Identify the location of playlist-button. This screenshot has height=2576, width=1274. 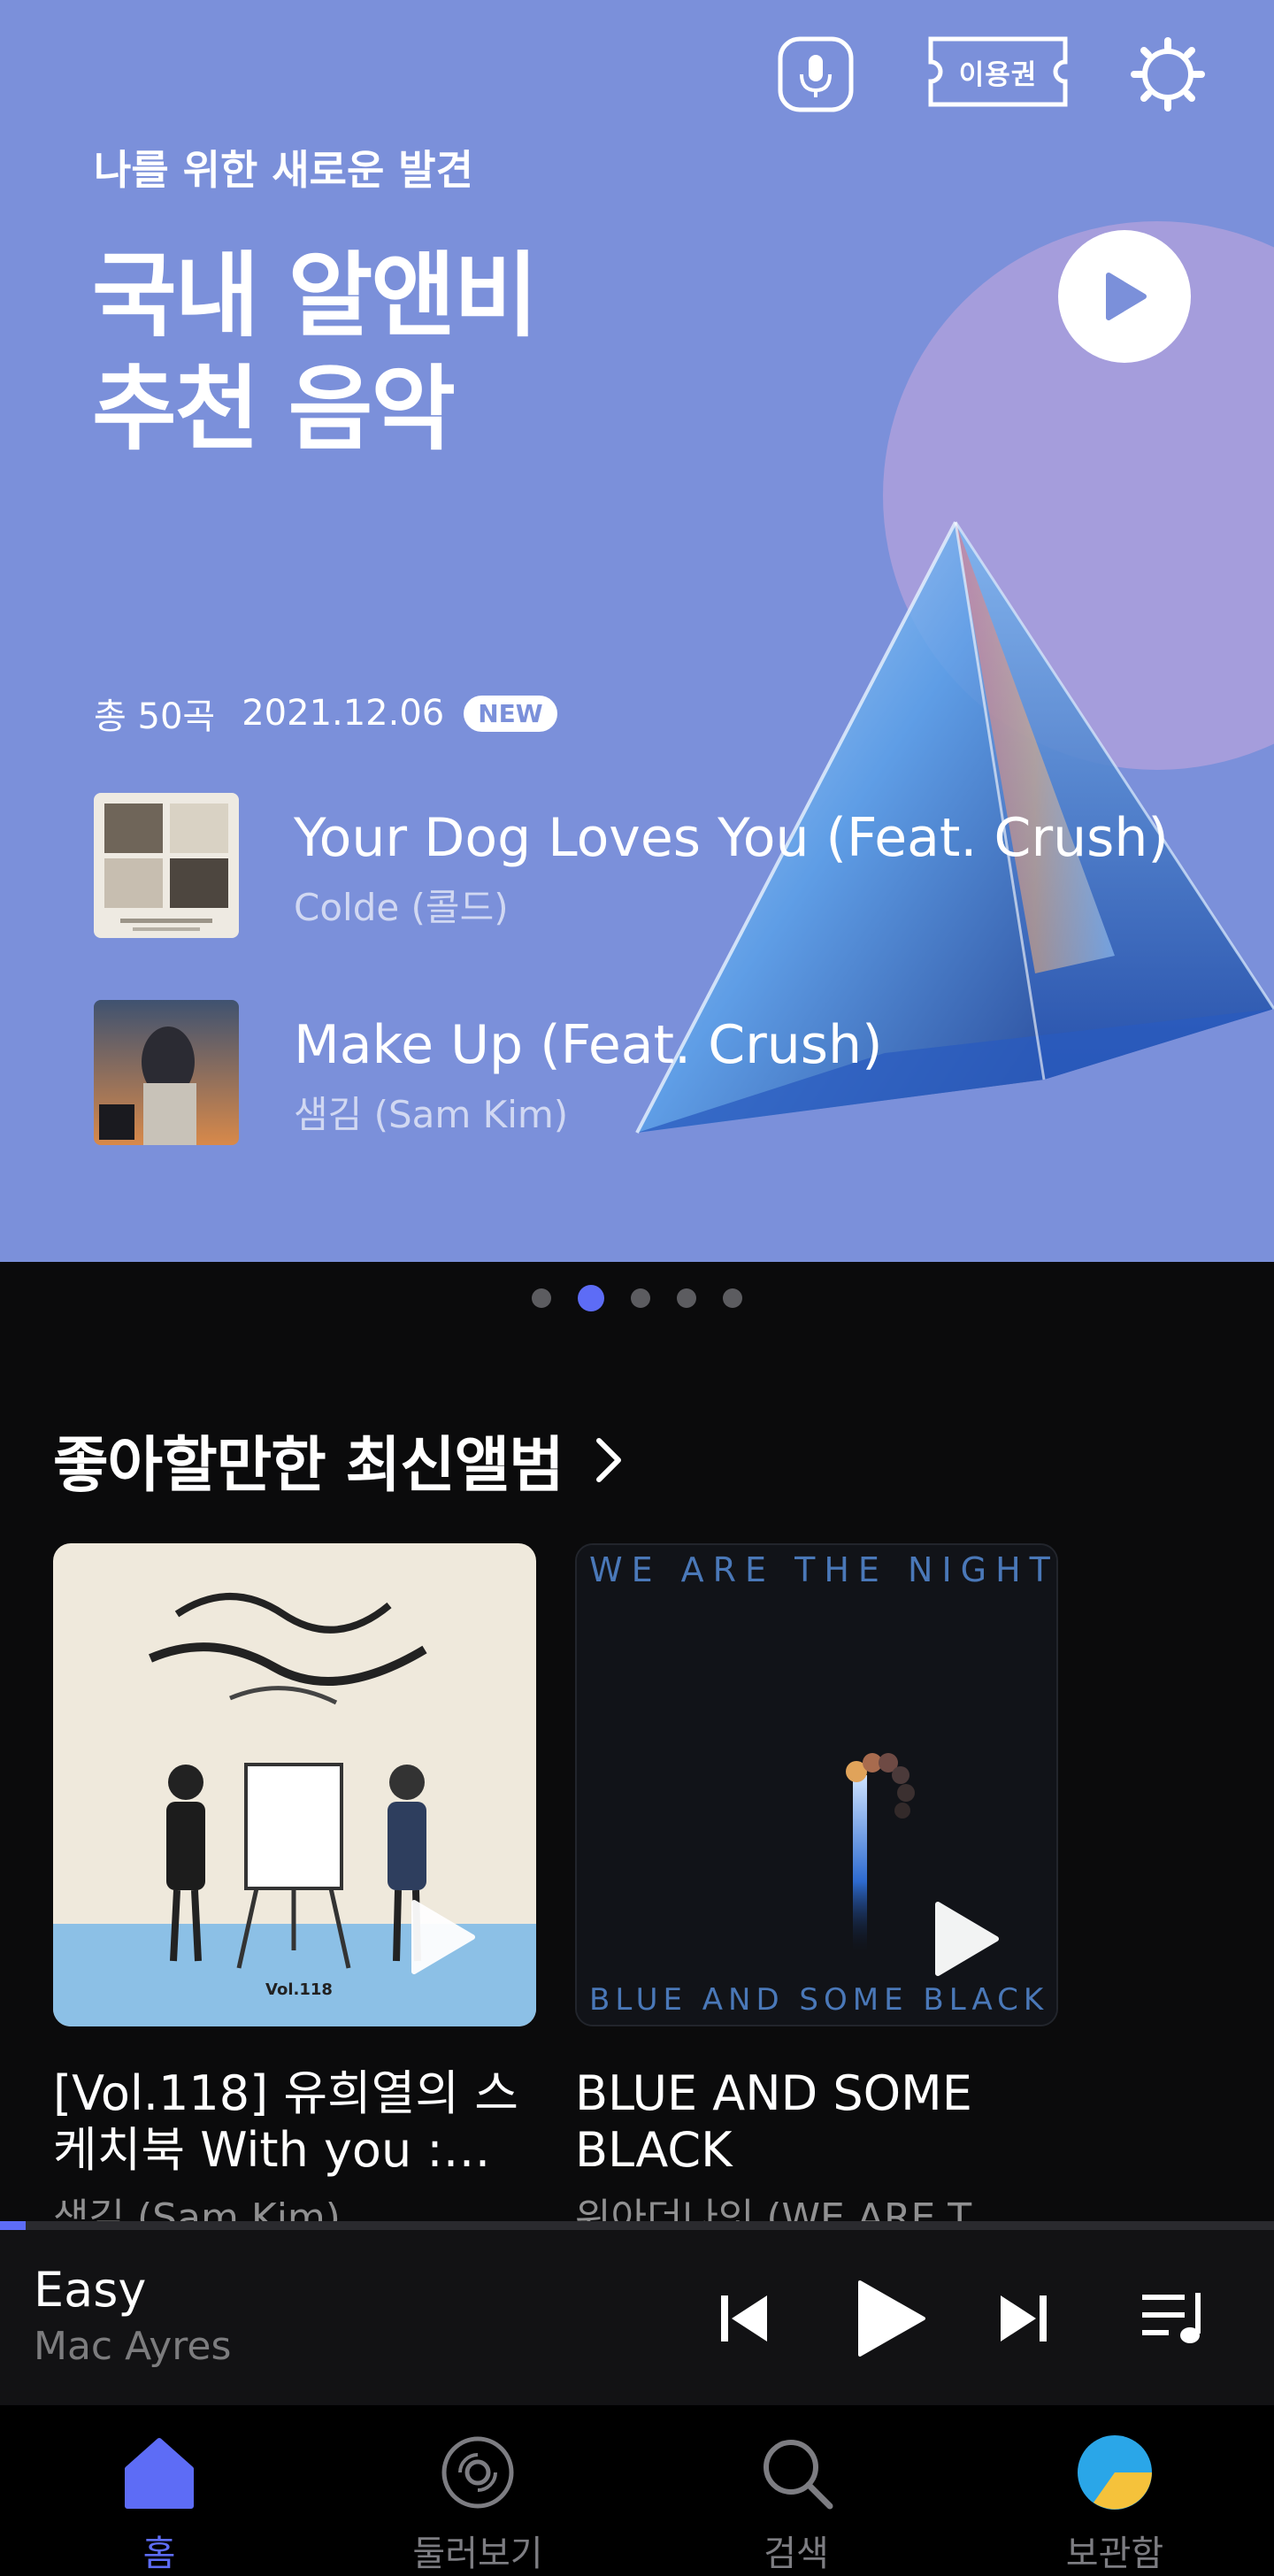
(1176, 2318).